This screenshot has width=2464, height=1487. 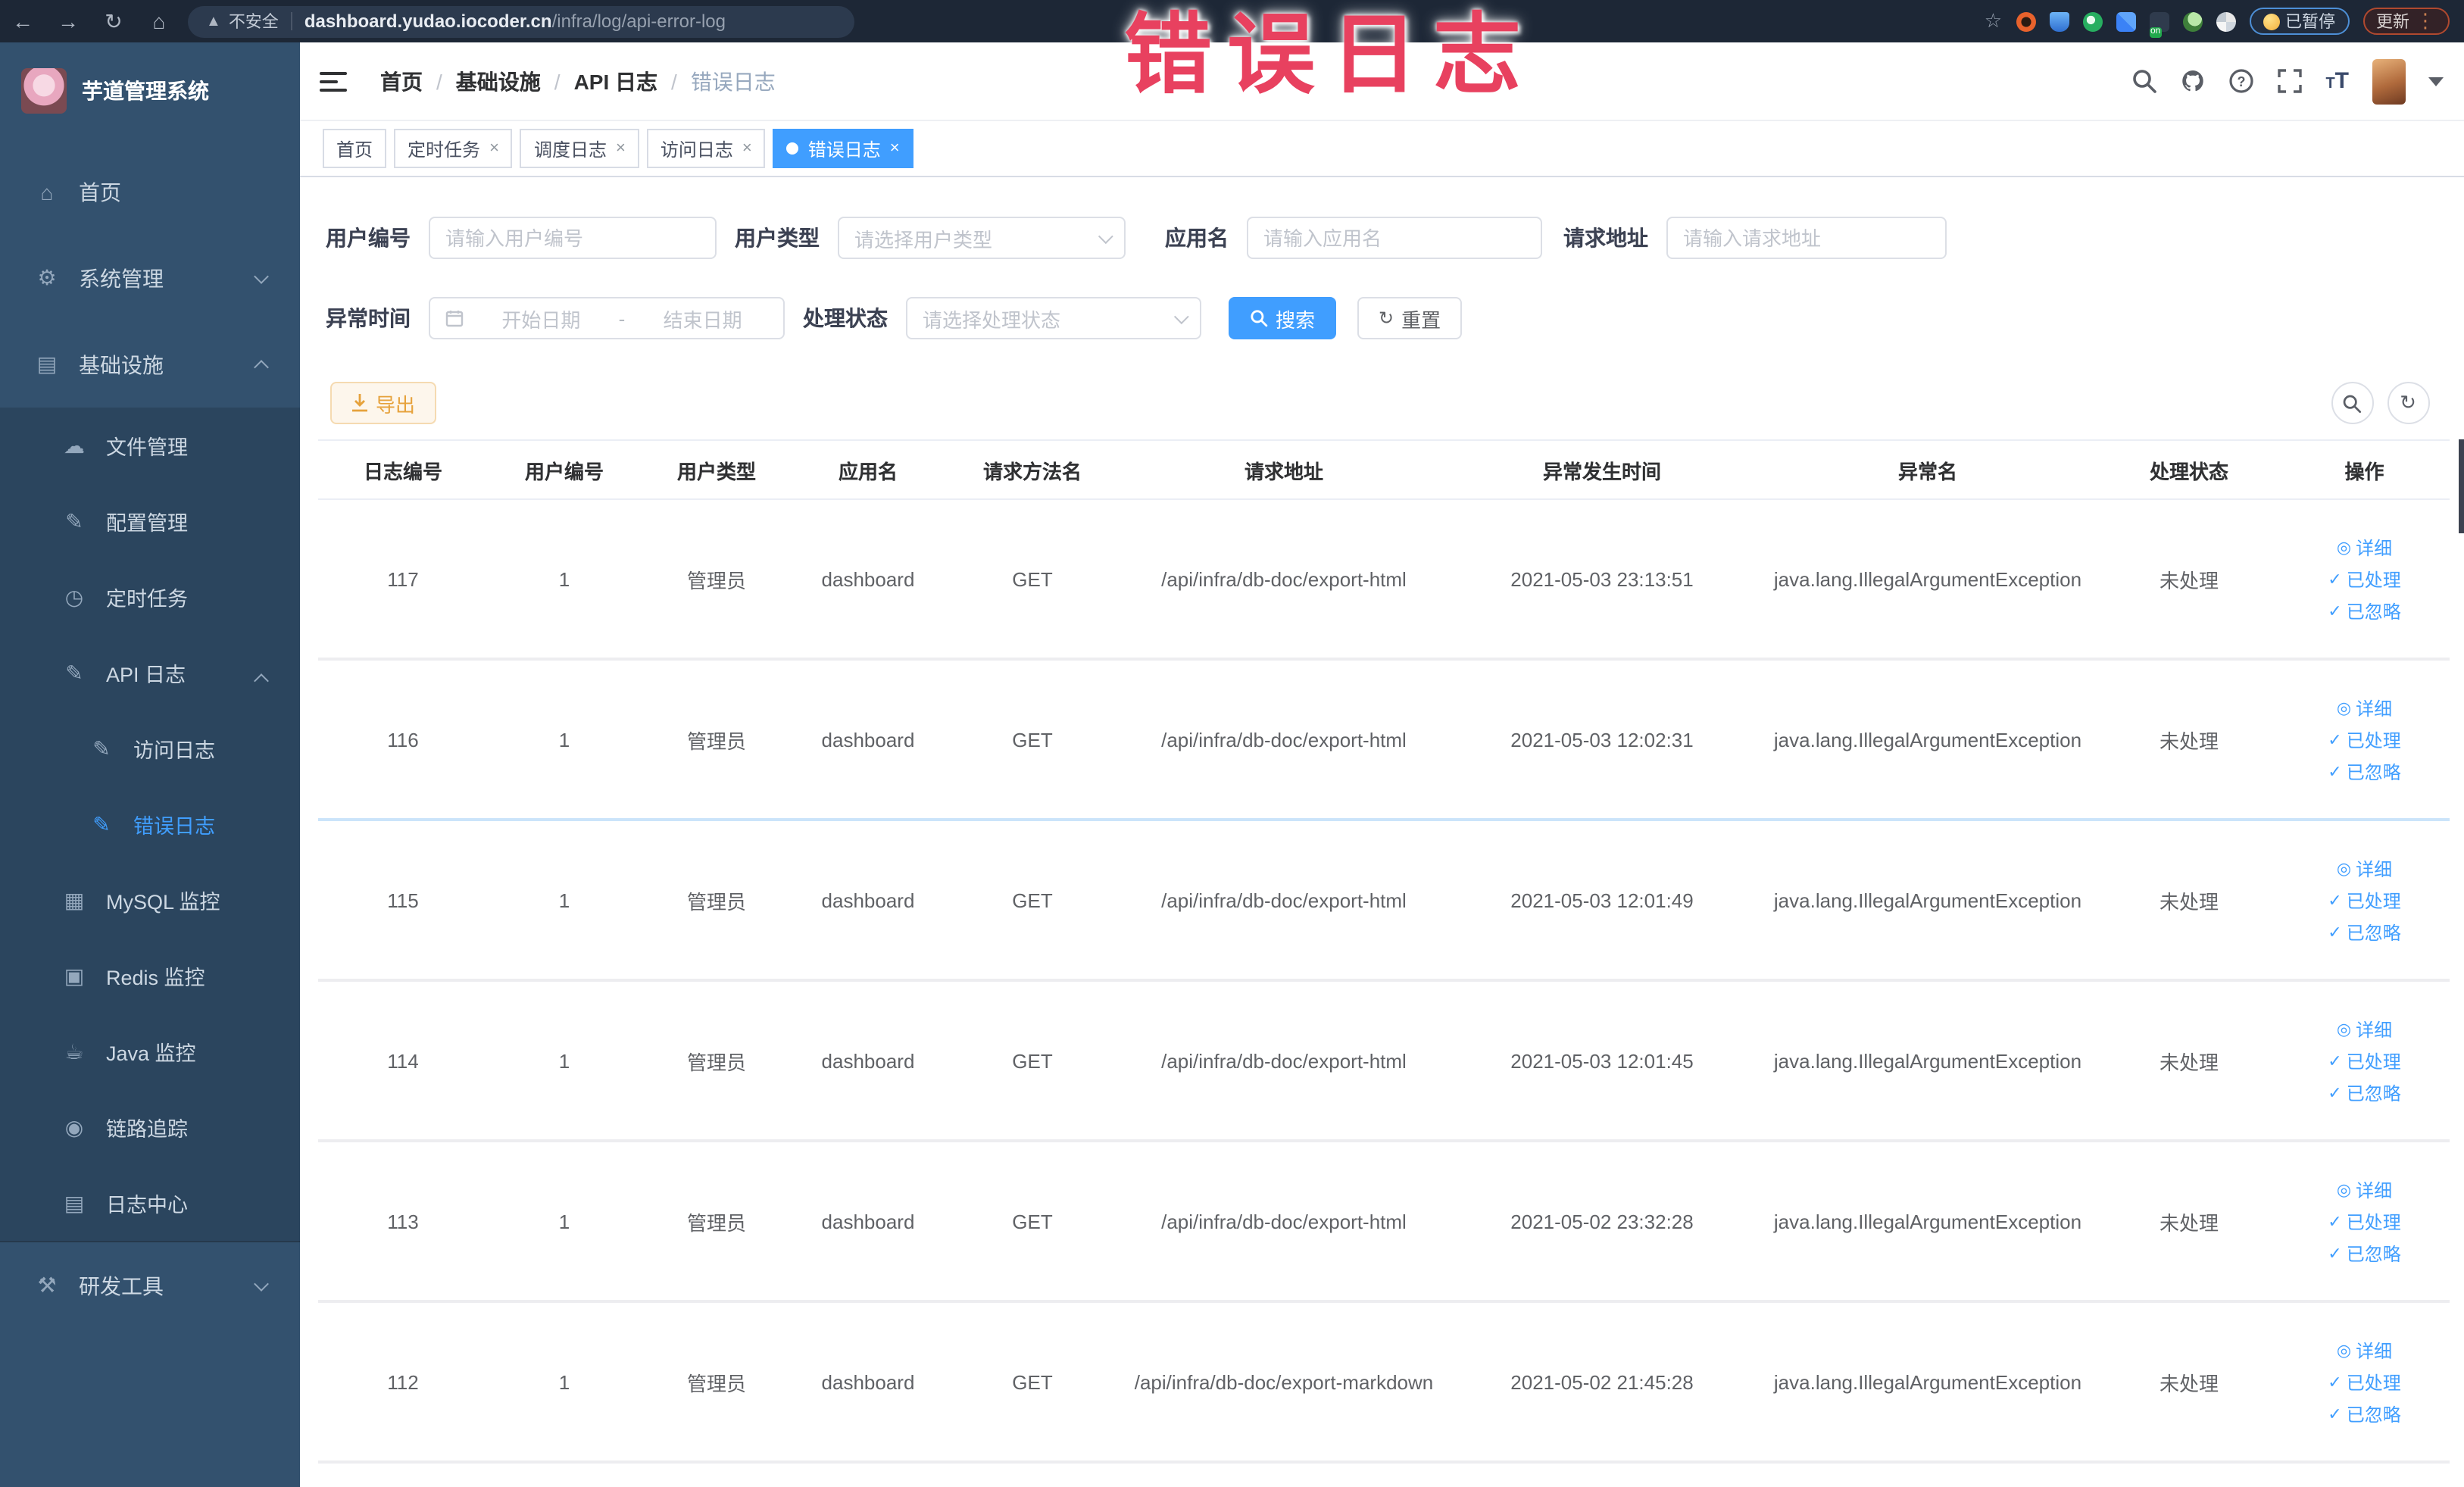 I want to click on check-icon: ✓, so click(x=2335, y=1222).